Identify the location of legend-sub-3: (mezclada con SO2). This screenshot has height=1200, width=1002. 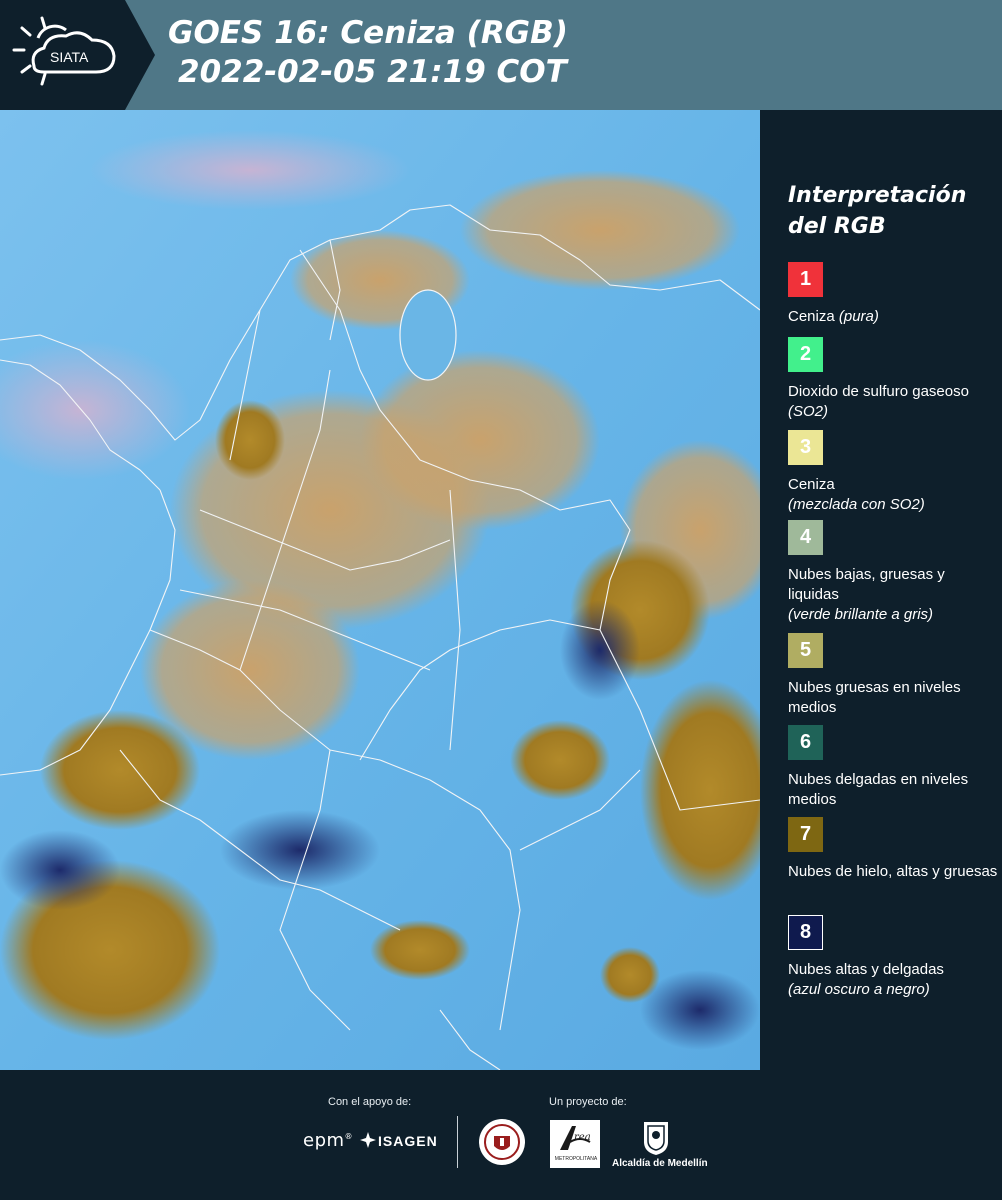
(856, 504).